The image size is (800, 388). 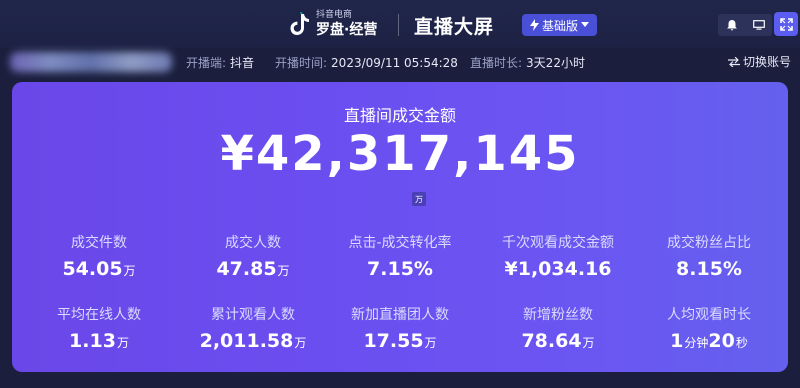 What do you see at coordinates (709, 256) in the screenshot?
I see `metric-fan-ratio: 成交粉丝占比 8.15%` at bounding box center [709, 256].